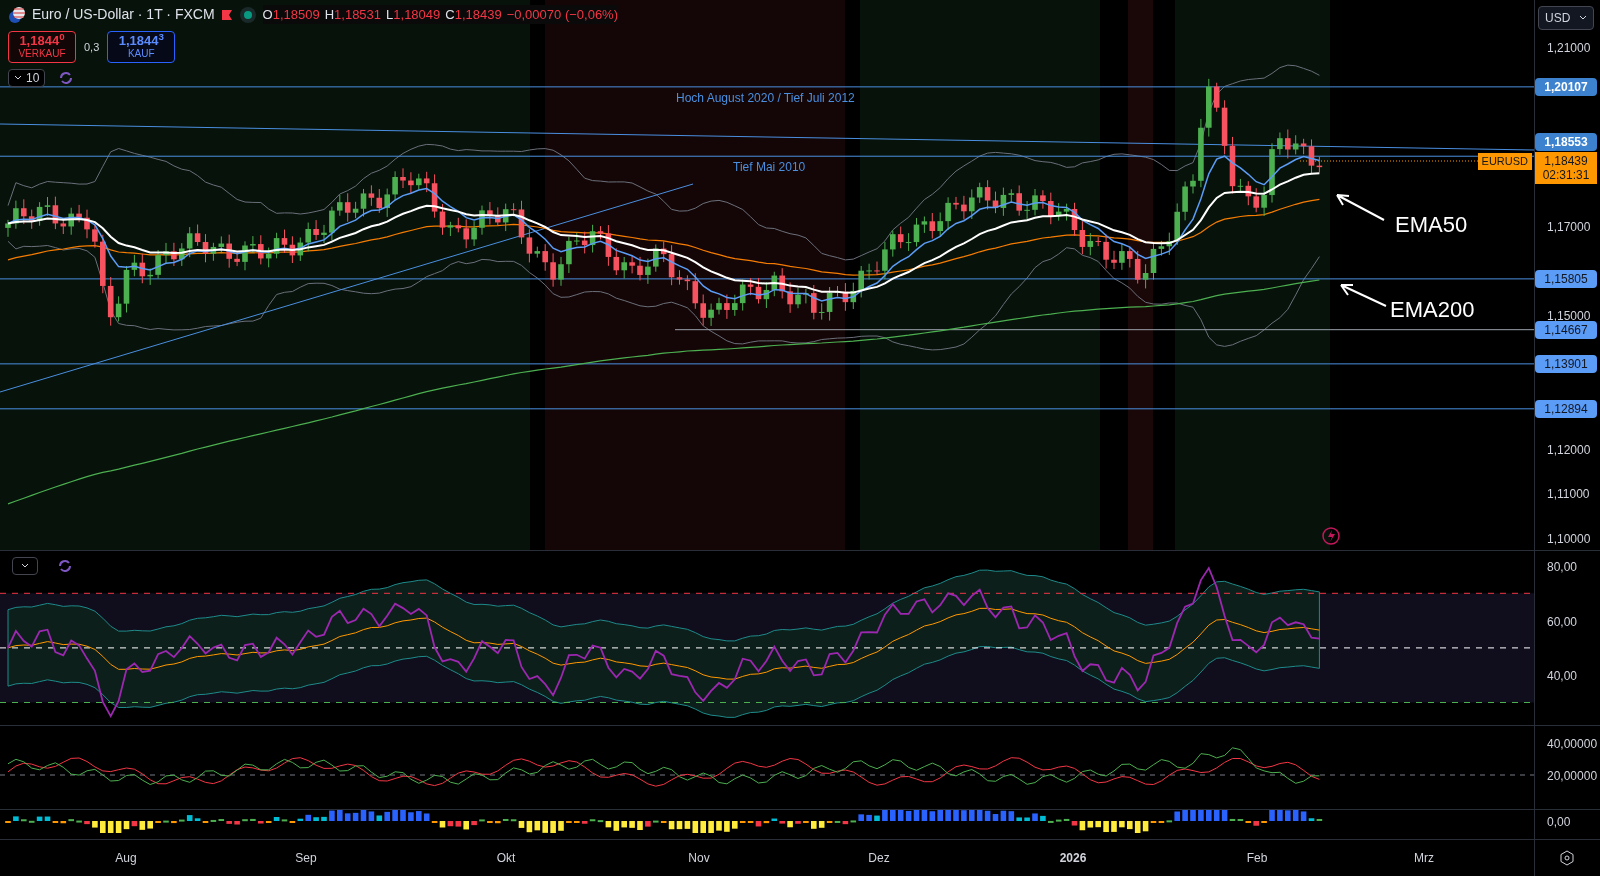  I want to click on rsi-axis-label: 40,00, so click(1562, 677).